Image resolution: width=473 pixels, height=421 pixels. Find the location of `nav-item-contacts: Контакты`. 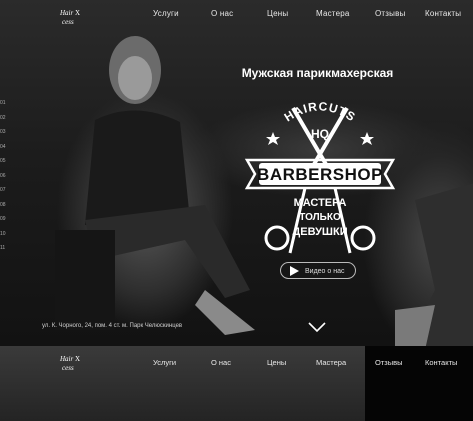

nav-item-contacts: Контакты is located at coordinates (443, 13).